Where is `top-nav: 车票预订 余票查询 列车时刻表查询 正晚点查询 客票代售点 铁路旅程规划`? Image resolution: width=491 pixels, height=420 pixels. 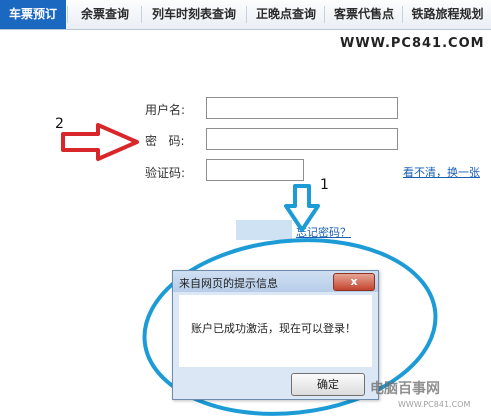
top-nav: 车票预订 余票查询 列车时刻表查询 正晚点查询 客票代售点 铁路旅程规划 is located at coordinates (245, 15).